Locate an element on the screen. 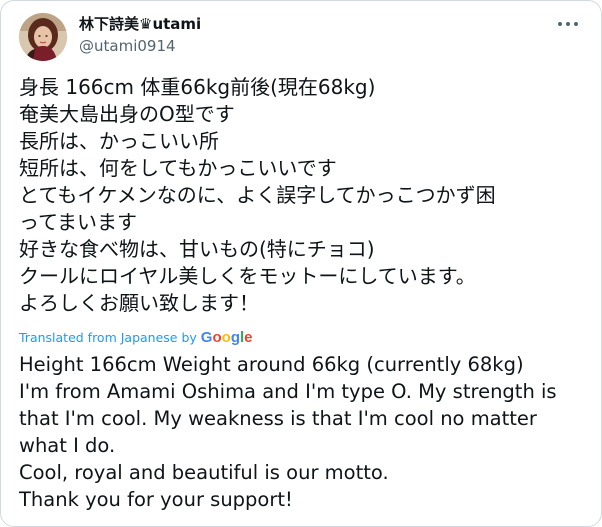 This screenshot has height=527, width=602. translation-line: Cool, royal and beautiful is our motto. is located at coordinates (204, 472).